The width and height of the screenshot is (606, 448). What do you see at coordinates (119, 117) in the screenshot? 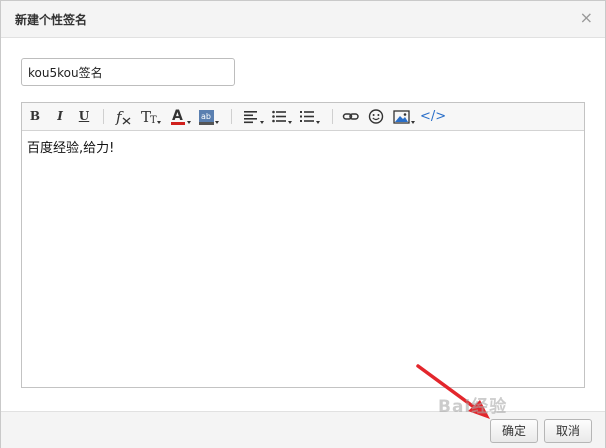
I see `svg-text: f` at bounding box center [119, 117].